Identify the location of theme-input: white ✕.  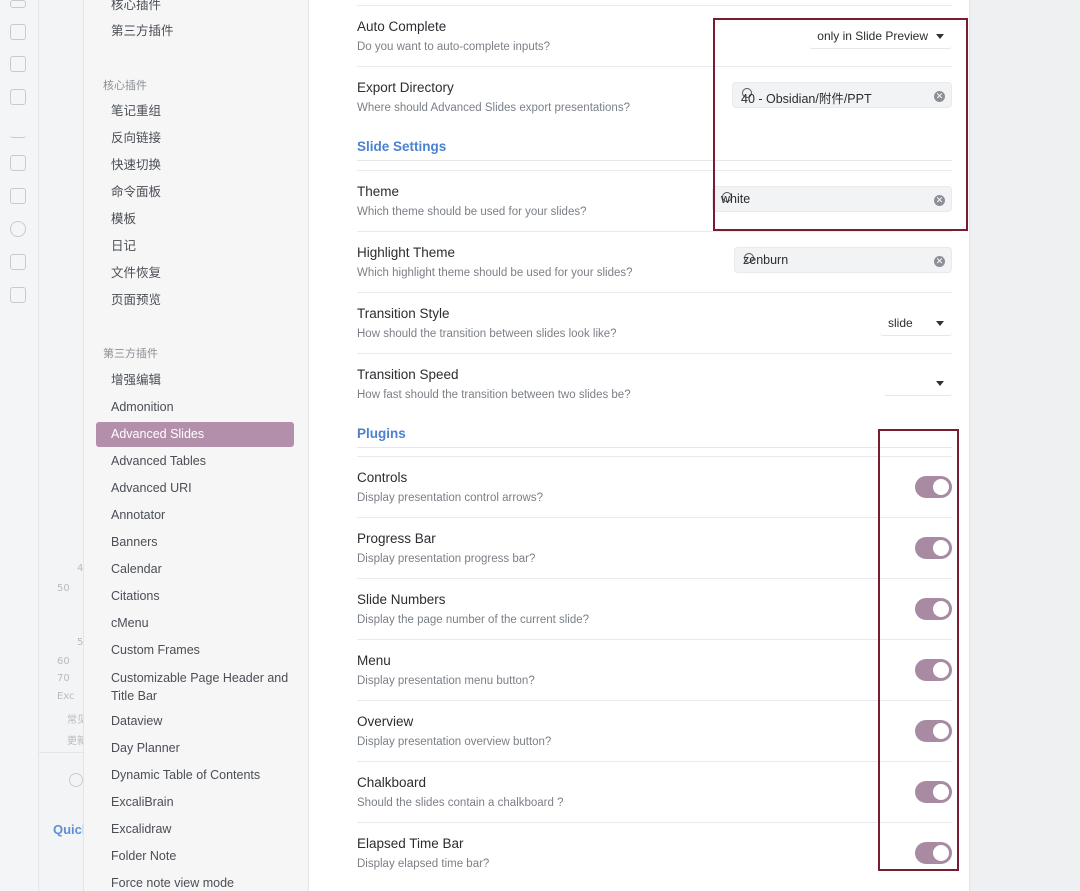
(832, 199).